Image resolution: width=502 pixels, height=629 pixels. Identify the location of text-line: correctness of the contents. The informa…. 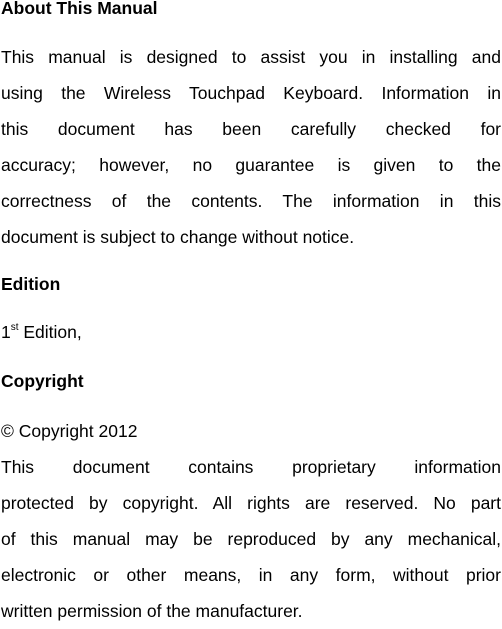
(251, 201).